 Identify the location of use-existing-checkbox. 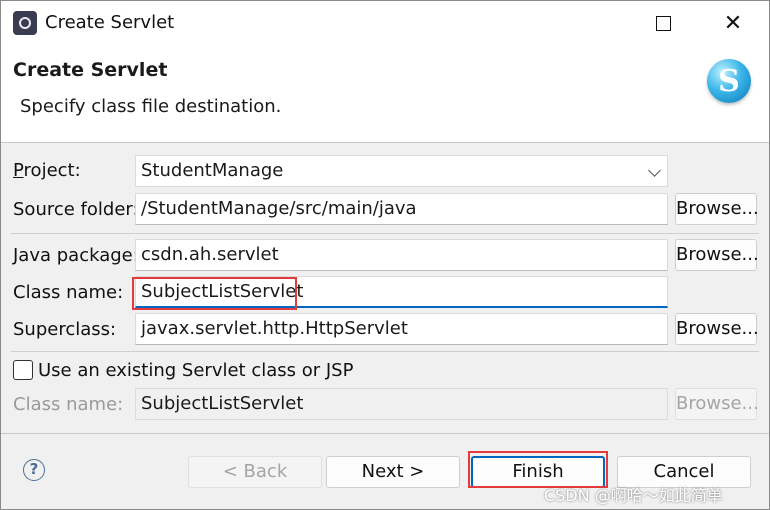
(23, 370).